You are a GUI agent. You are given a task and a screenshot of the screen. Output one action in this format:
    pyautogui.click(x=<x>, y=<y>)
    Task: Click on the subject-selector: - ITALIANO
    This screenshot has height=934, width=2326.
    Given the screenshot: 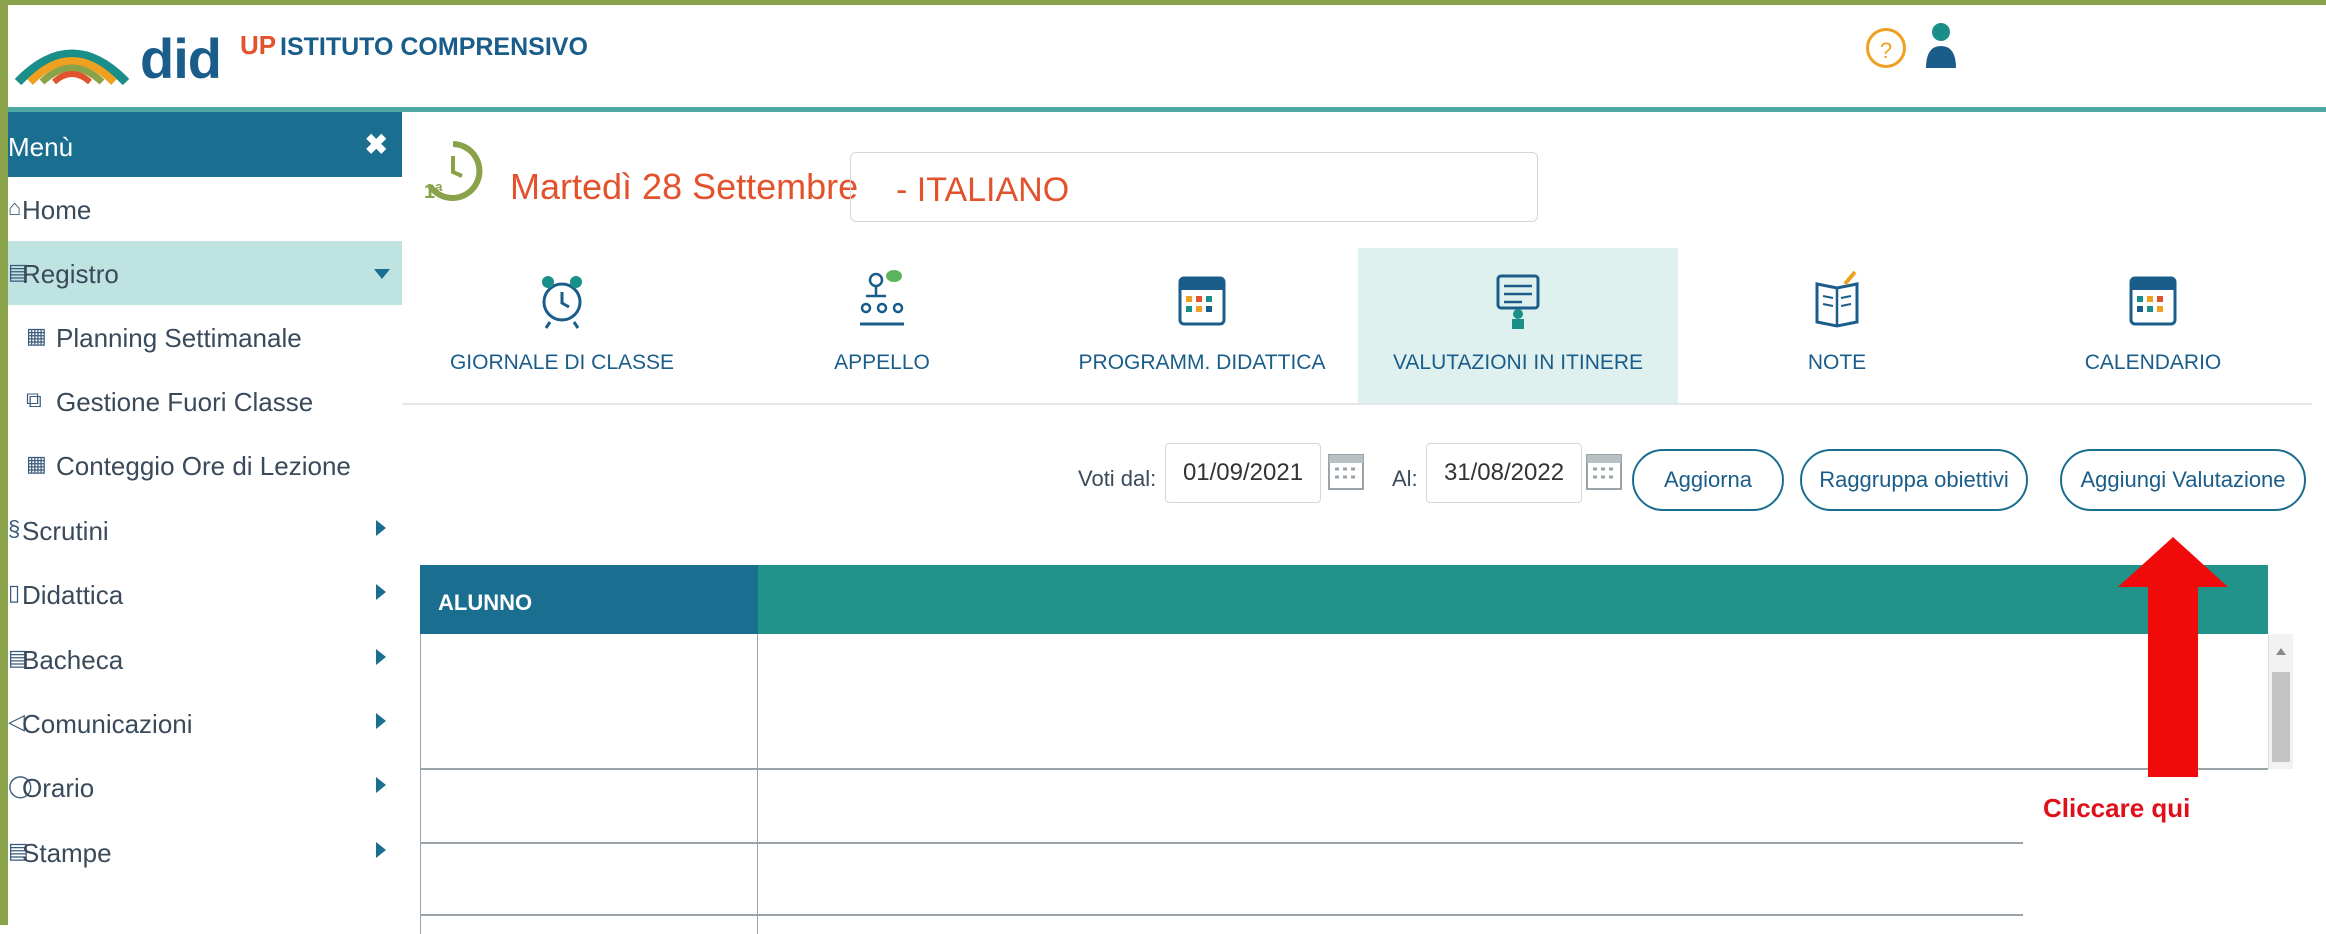 What is the action you would take?
    pyautogui.click(x=1194, y=187)
    